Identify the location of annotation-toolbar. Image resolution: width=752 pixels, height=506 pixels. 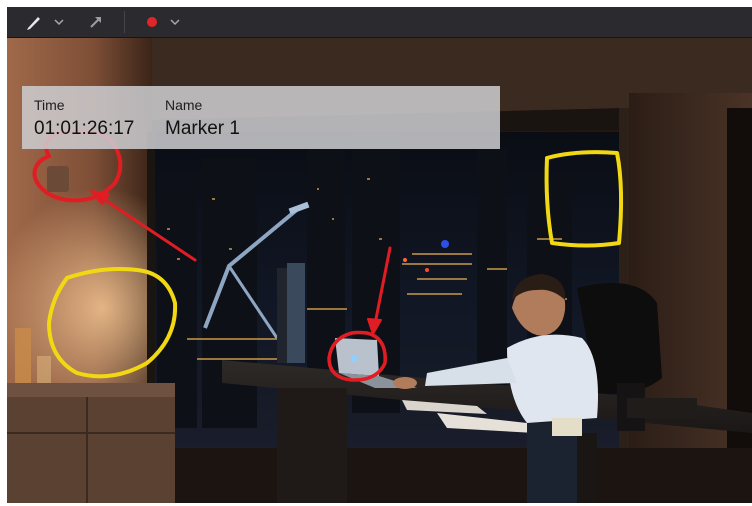
(379, 22).